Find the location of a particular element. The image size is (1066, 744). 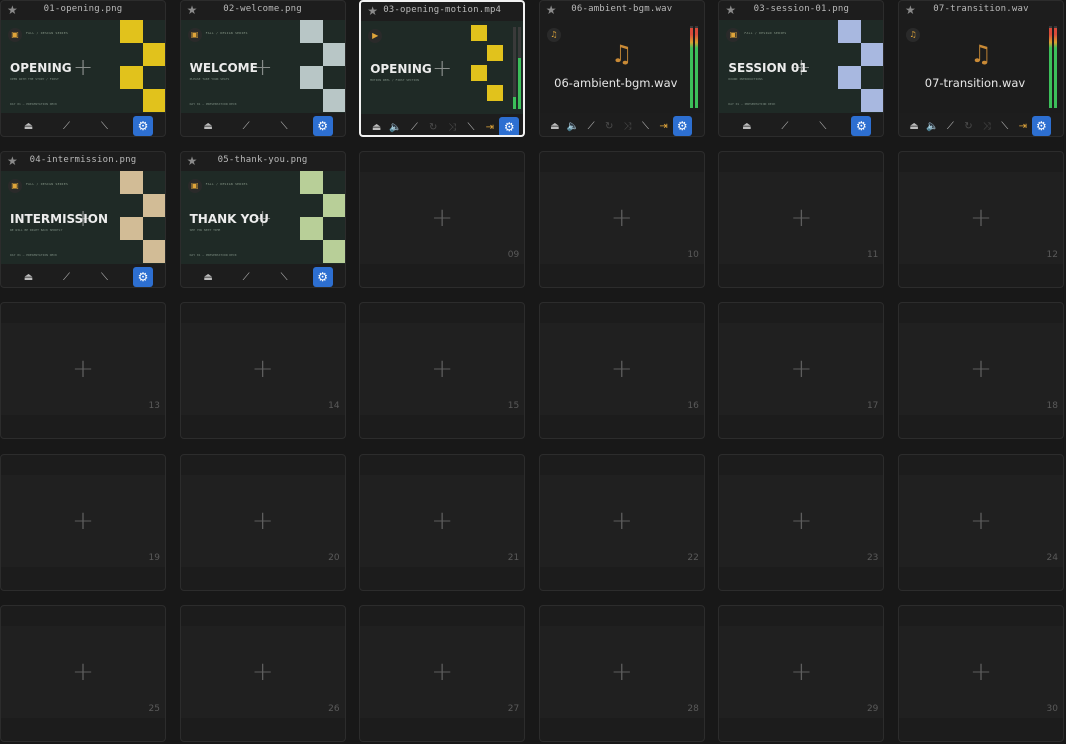

slot-thumbnail: ♫ ♫ 07-transition.wav is located at coordinates (981, 66).